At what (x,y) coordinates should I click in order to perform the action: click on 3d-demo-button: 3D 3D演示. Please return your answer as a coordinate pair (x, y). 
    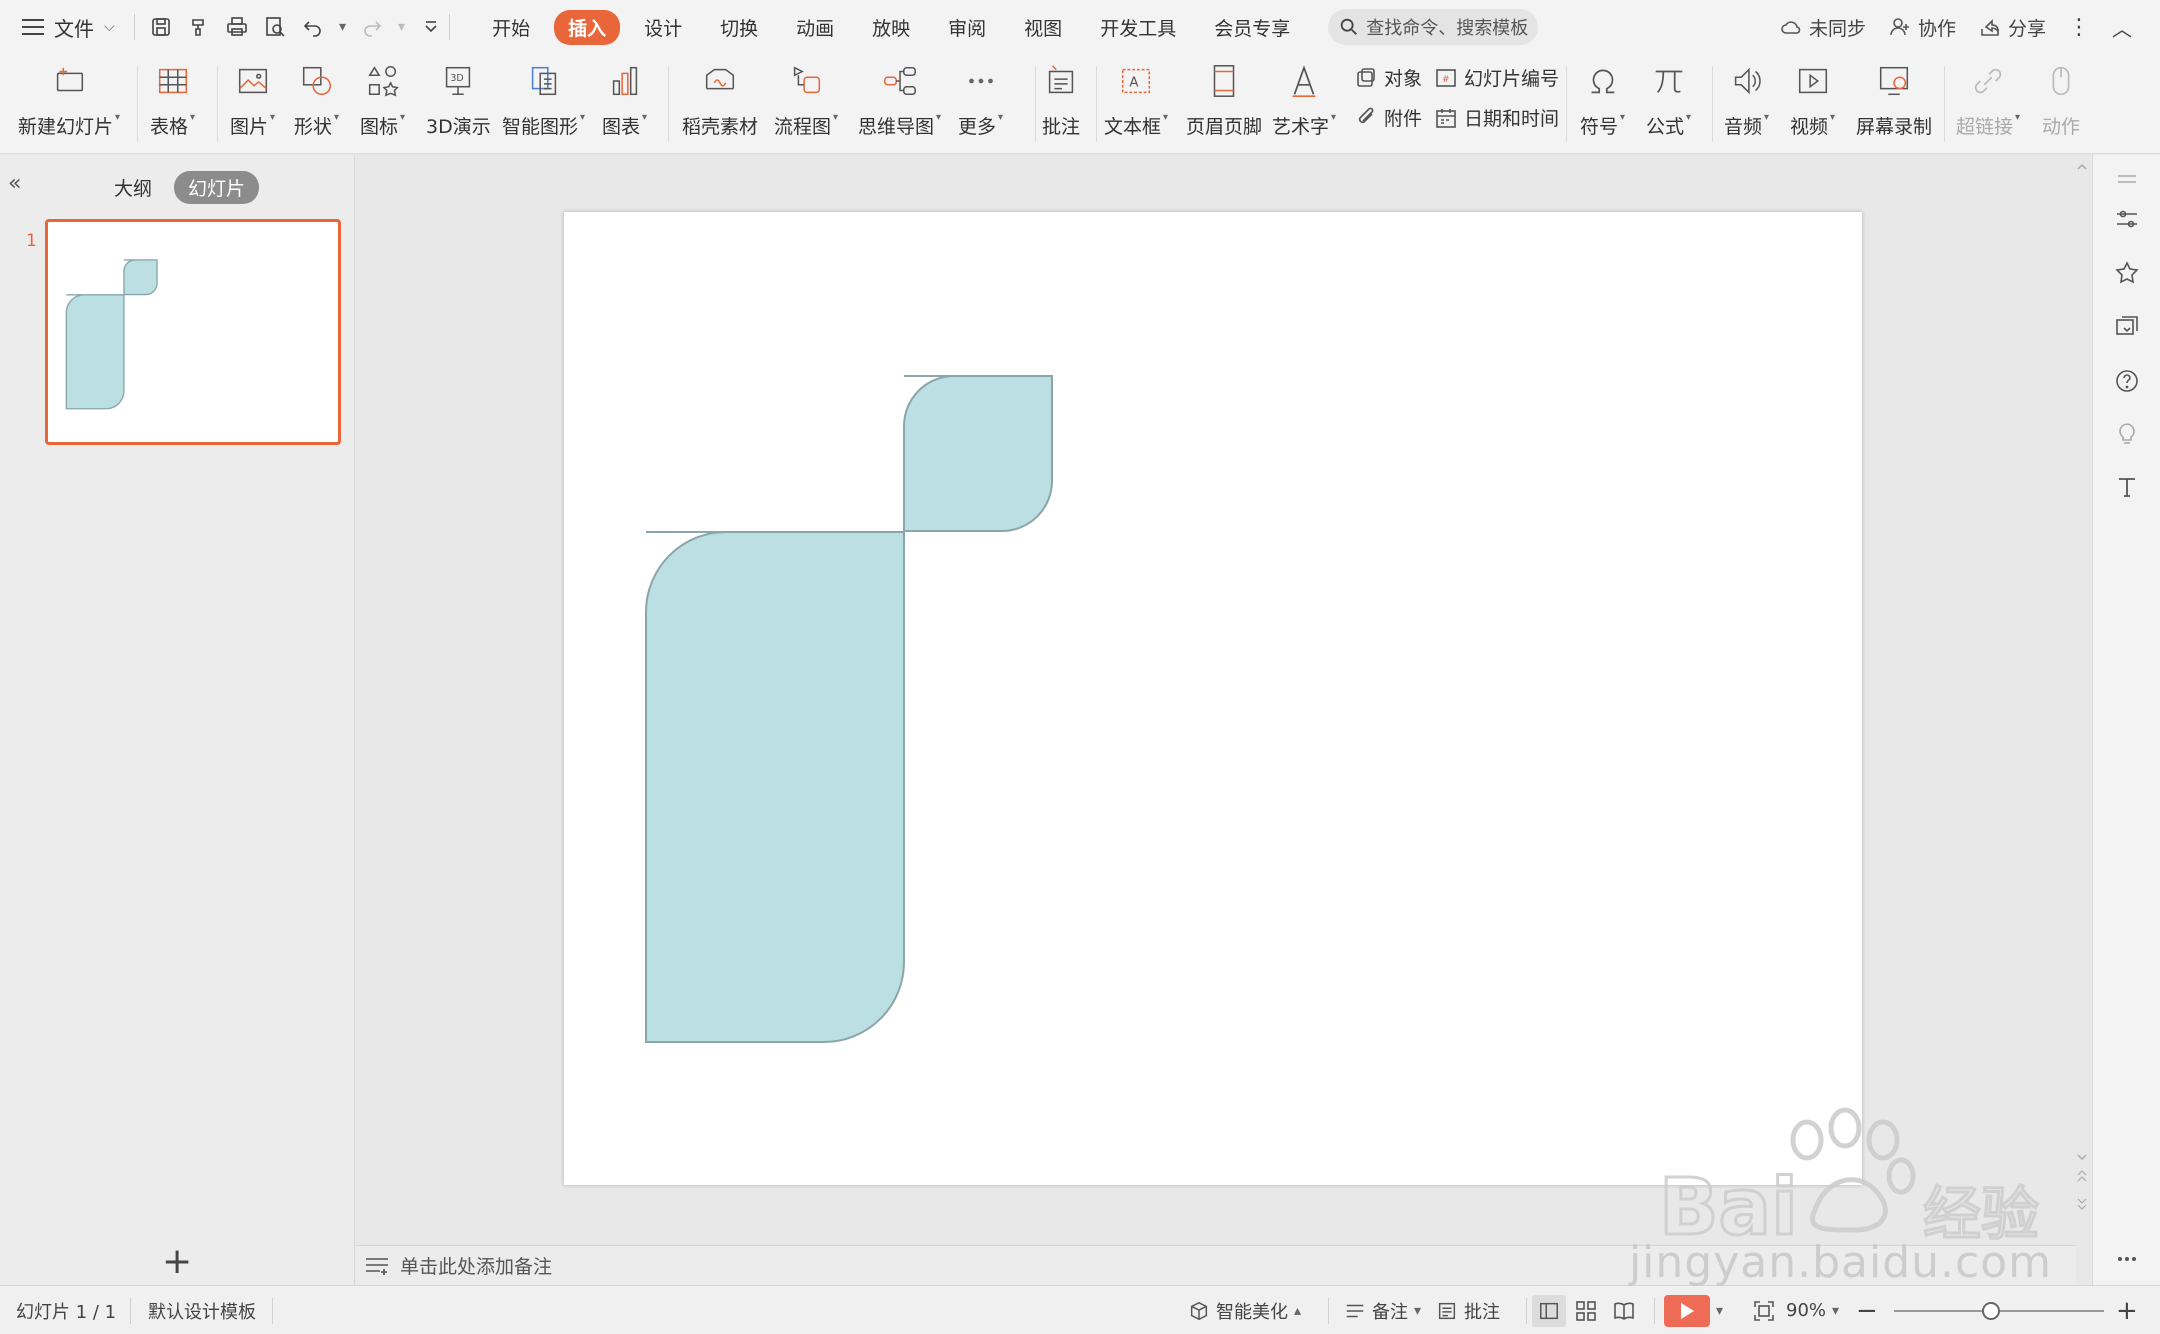
    Looking at the image, I should click on (458, 99).